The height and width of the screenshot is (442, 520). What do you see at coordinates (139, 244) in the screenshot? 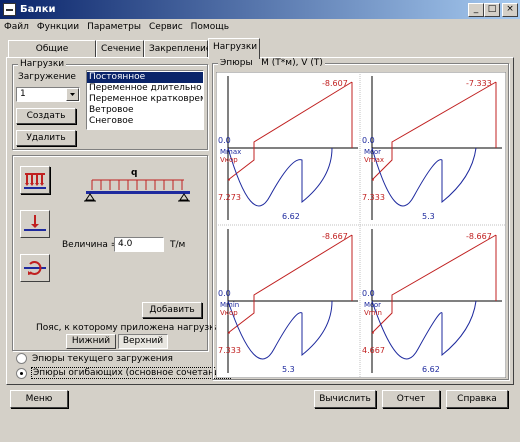
I see `magnitude-input: 4.0` at bounding box center [139, 244].